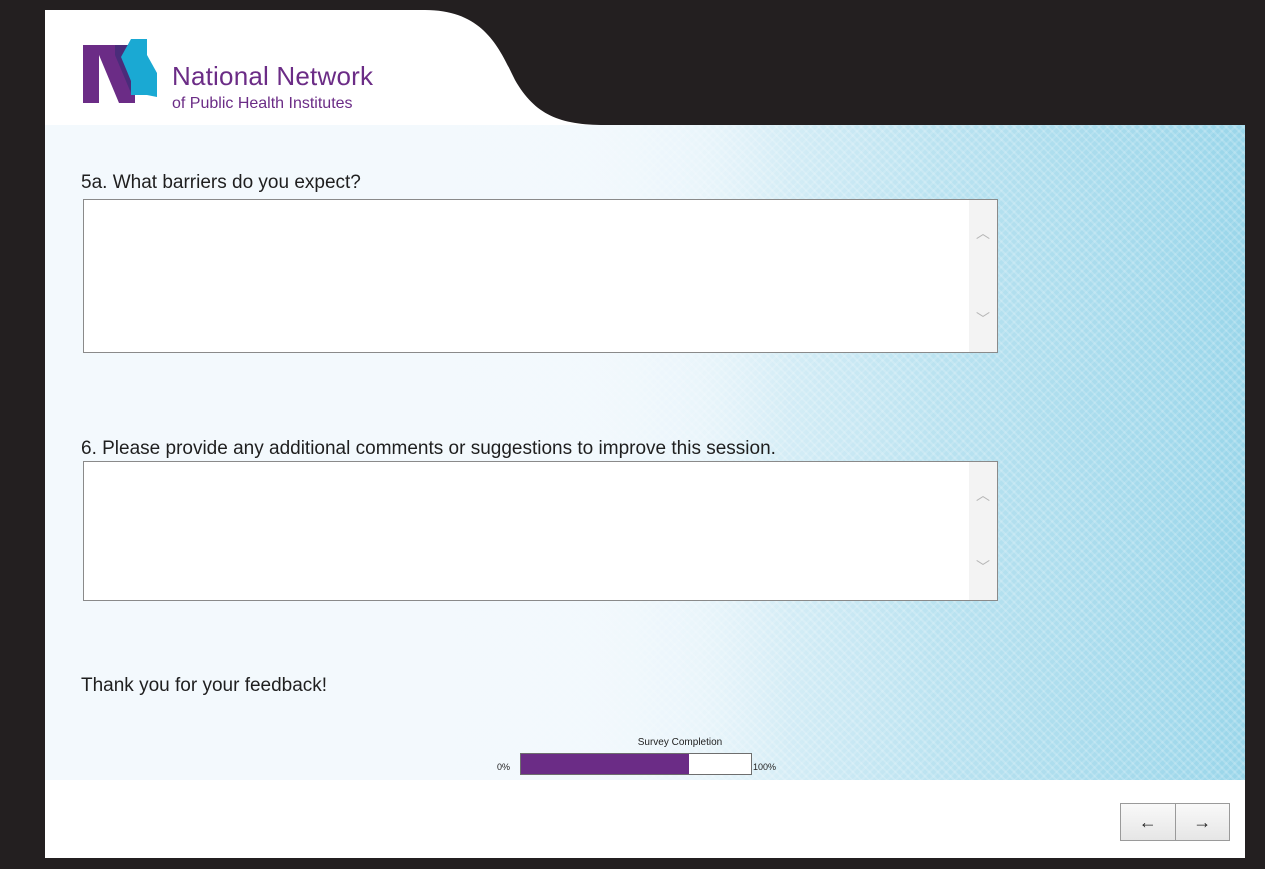 This screenshot has width=1265, height=869. What do you see at coordinates (680, 742) in the screenshot?
I see `progress-title: Survey Completion` at bounding box center [680, 742].